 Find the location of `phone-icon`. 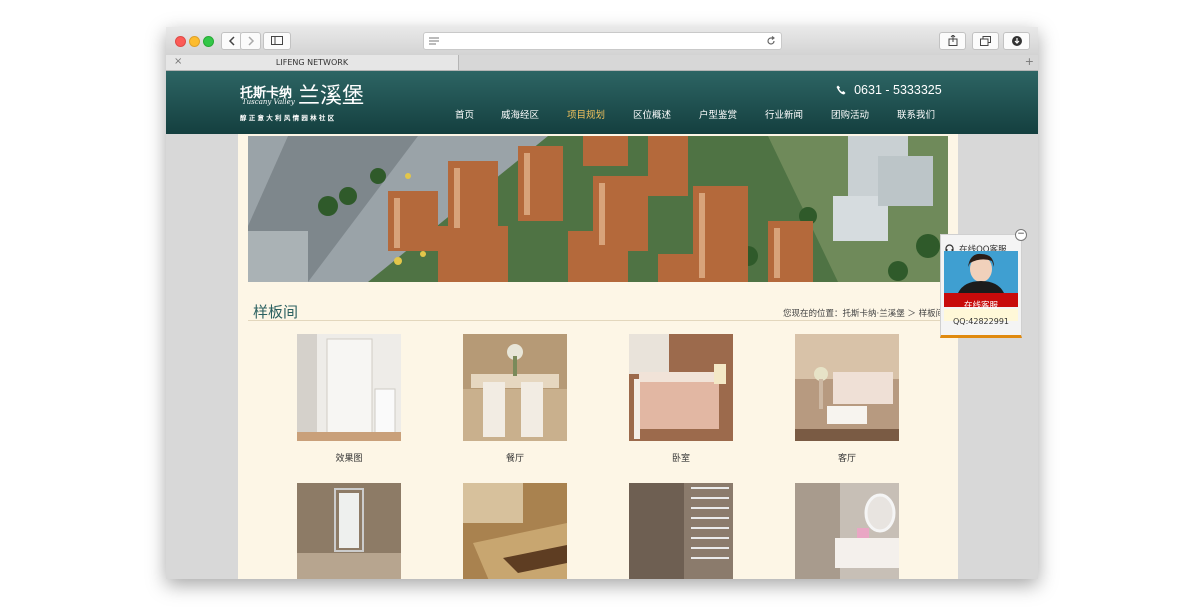

phone-icon is located at coordinates (841, 90).